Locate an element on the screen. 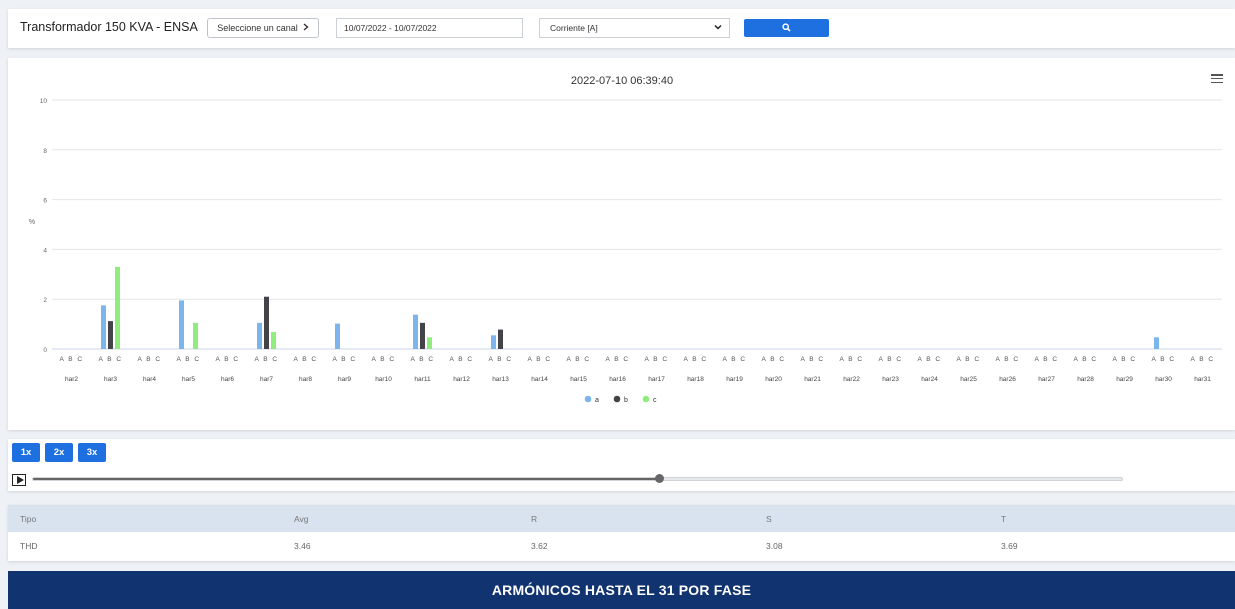  legend-label-a: a is located at coordinates (597, 400).